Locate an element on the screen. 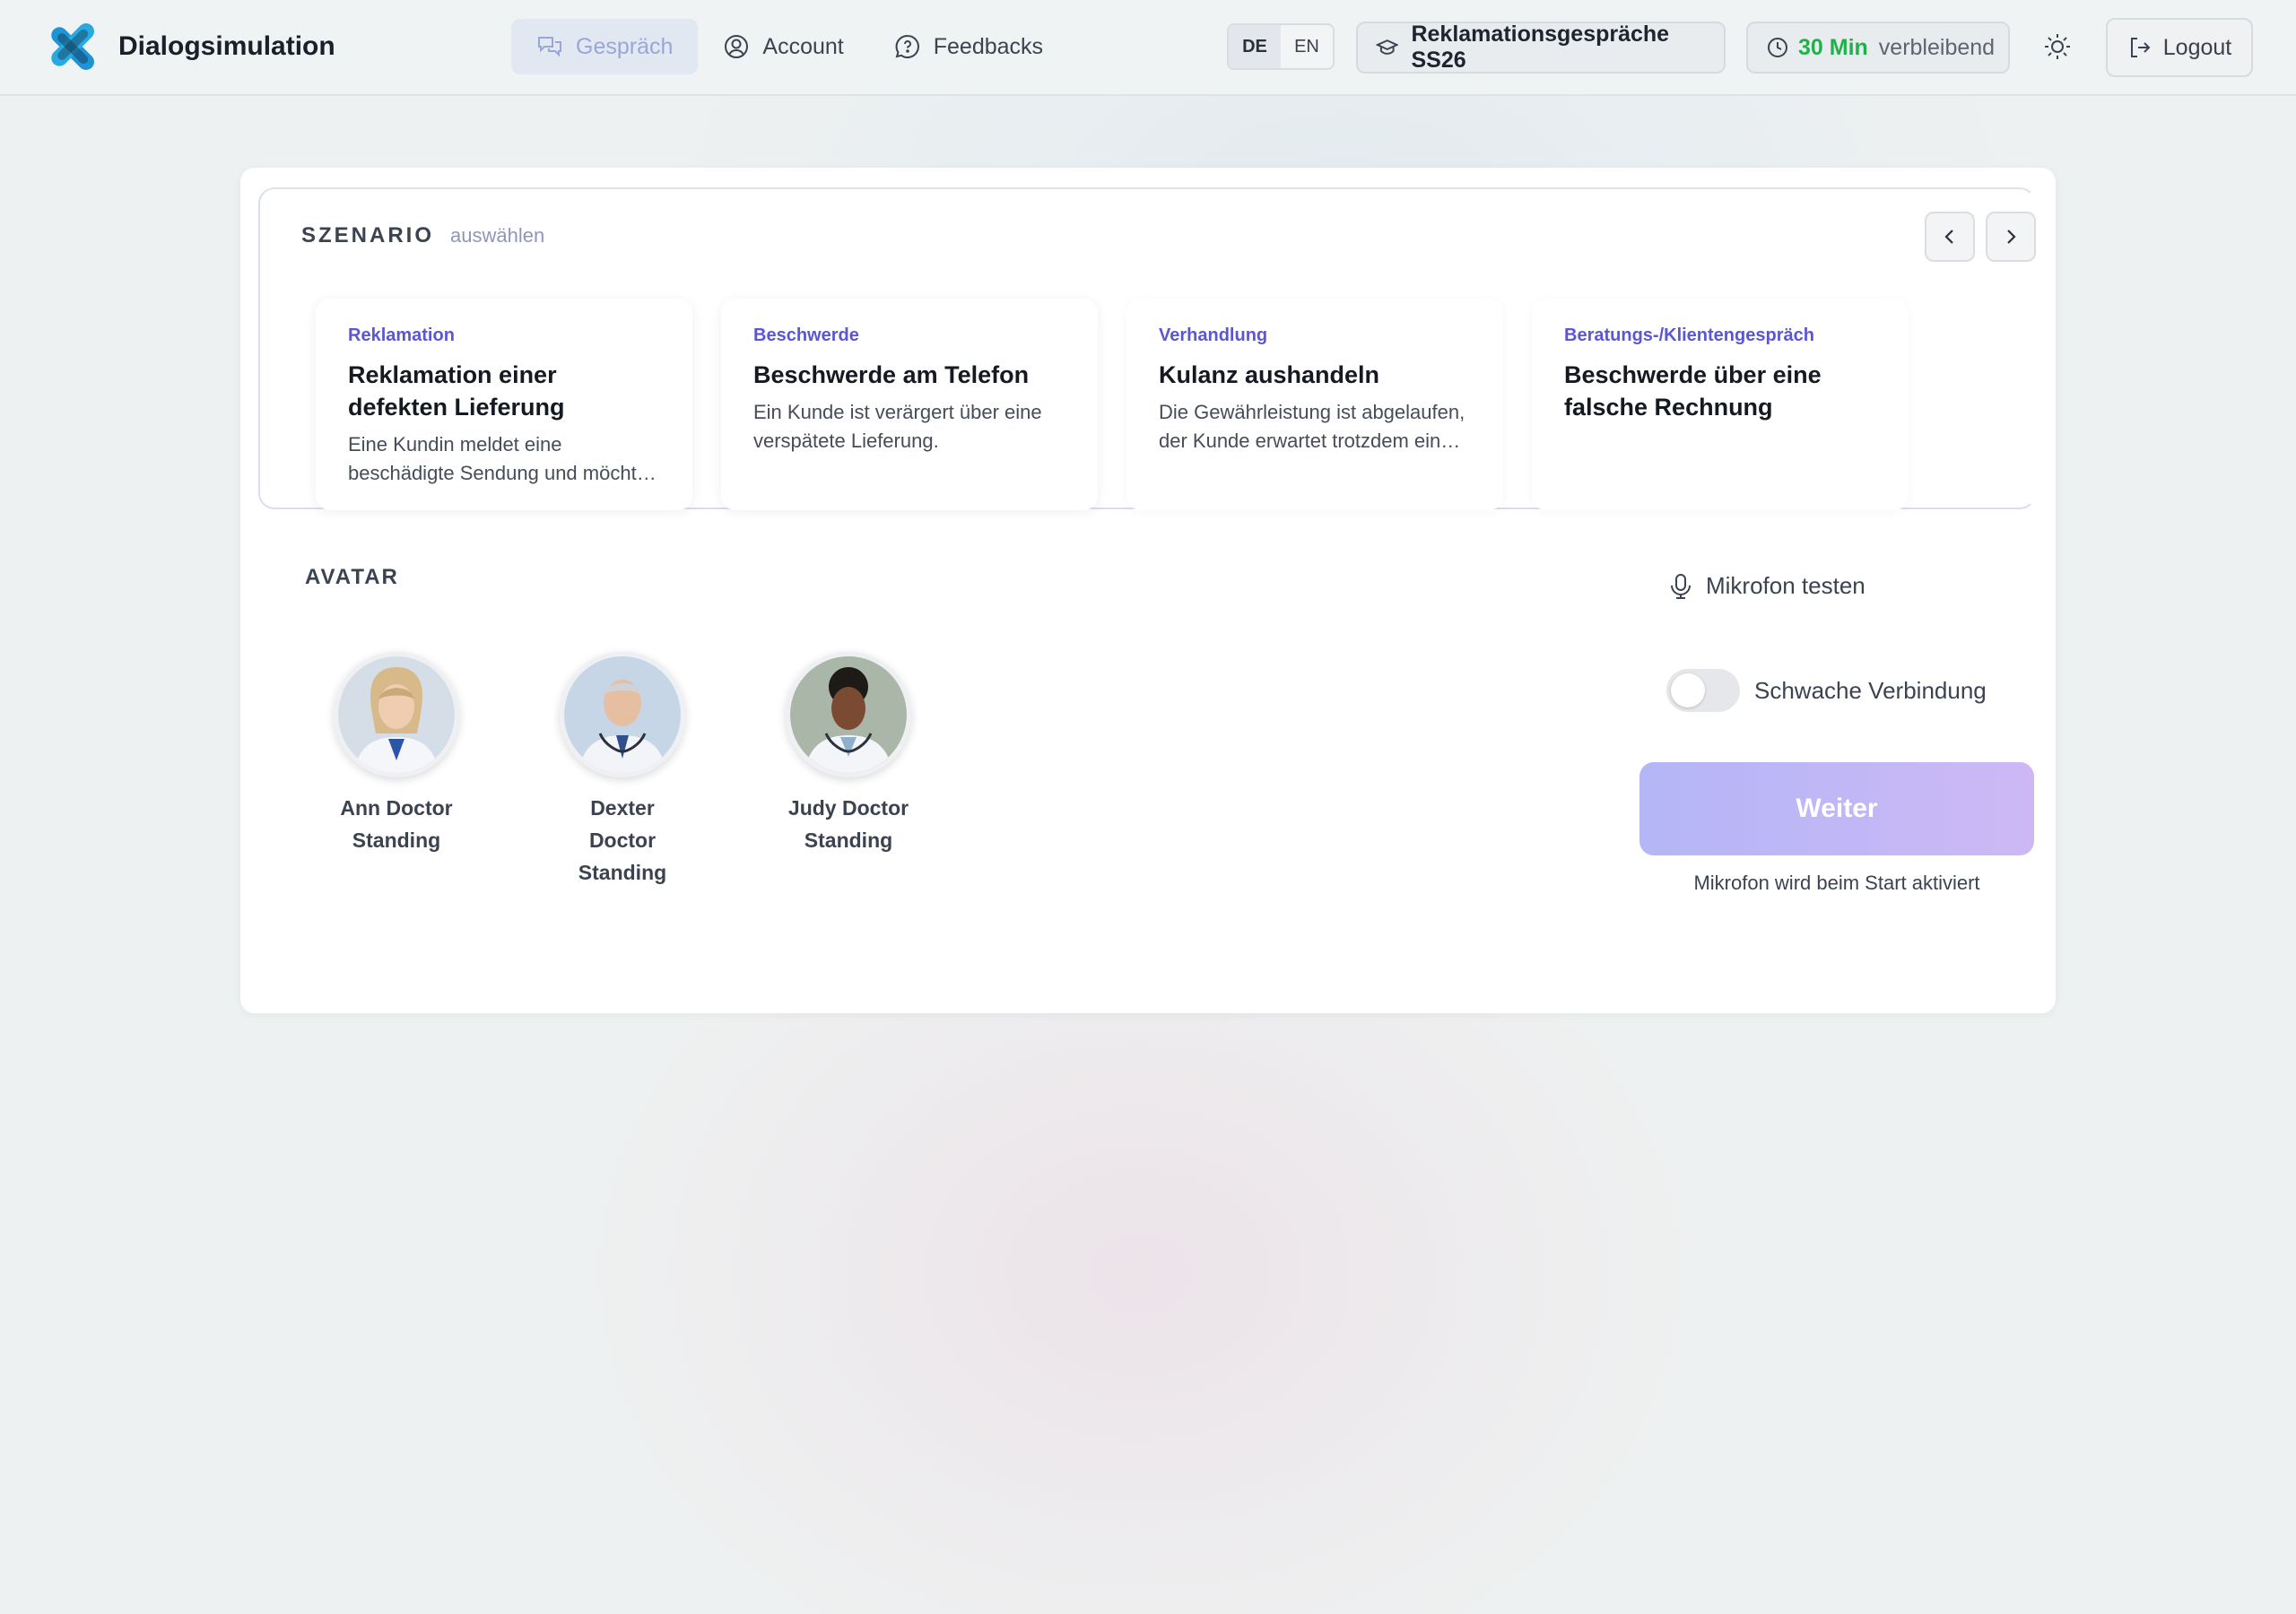  weak-connection-toggle is located at coordinates (1703, 690).